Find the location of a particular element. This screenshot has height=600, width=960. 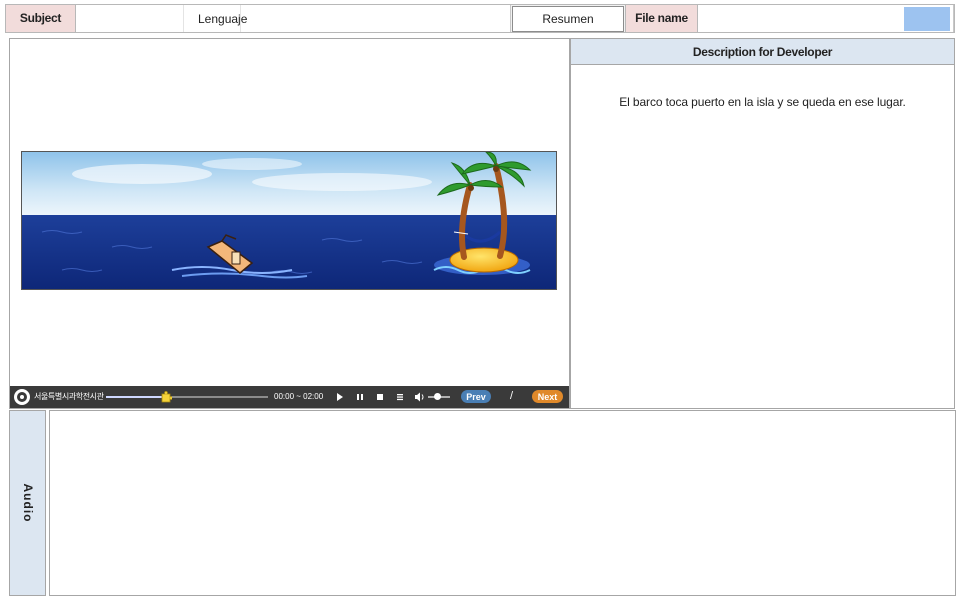

subject-label: Subject is located at coordinates (41, 18).